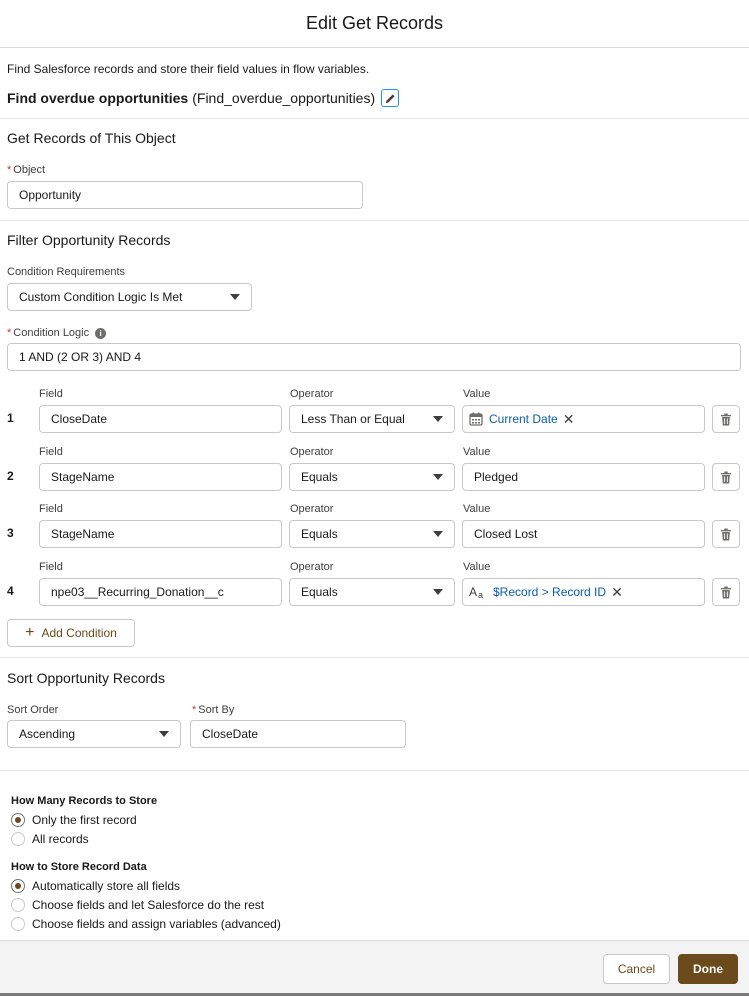 This screenshot has width=749, height=996. What do you see at coordinates (521, 419) in the screenshot?
I see `resource-pill: Current Date ✕` at bounding box center [521, 419].